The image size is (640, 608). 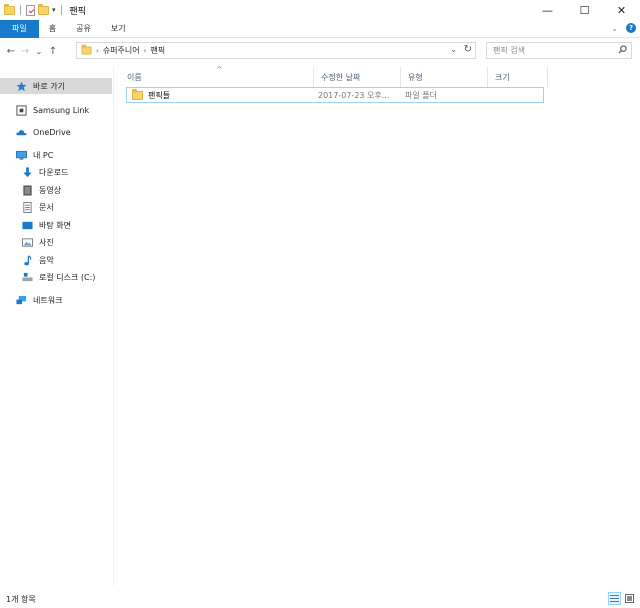 I want to click on qat-dropdown-icon: ▾, so click(x=54, y=10).